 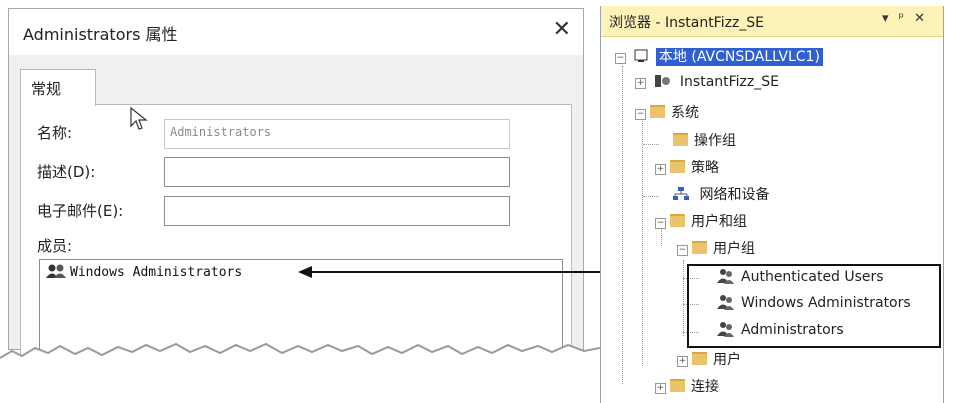 I want to click on tree-node-label: 策略, so click(x=705, y=168).